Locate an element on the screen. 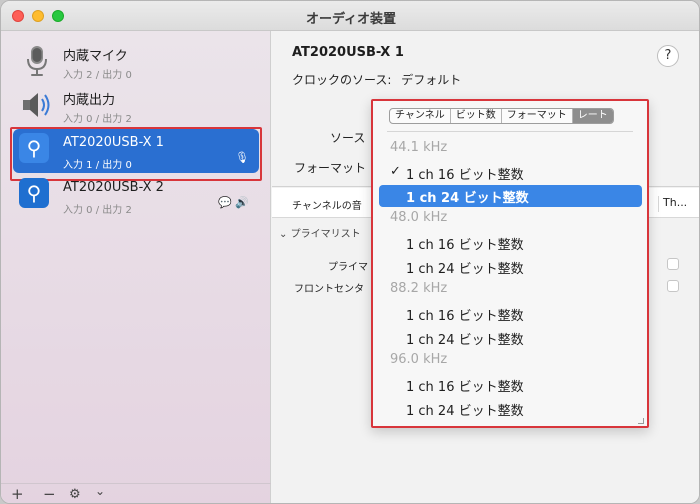  source-label: ソース is located at coordinates (348, 138).